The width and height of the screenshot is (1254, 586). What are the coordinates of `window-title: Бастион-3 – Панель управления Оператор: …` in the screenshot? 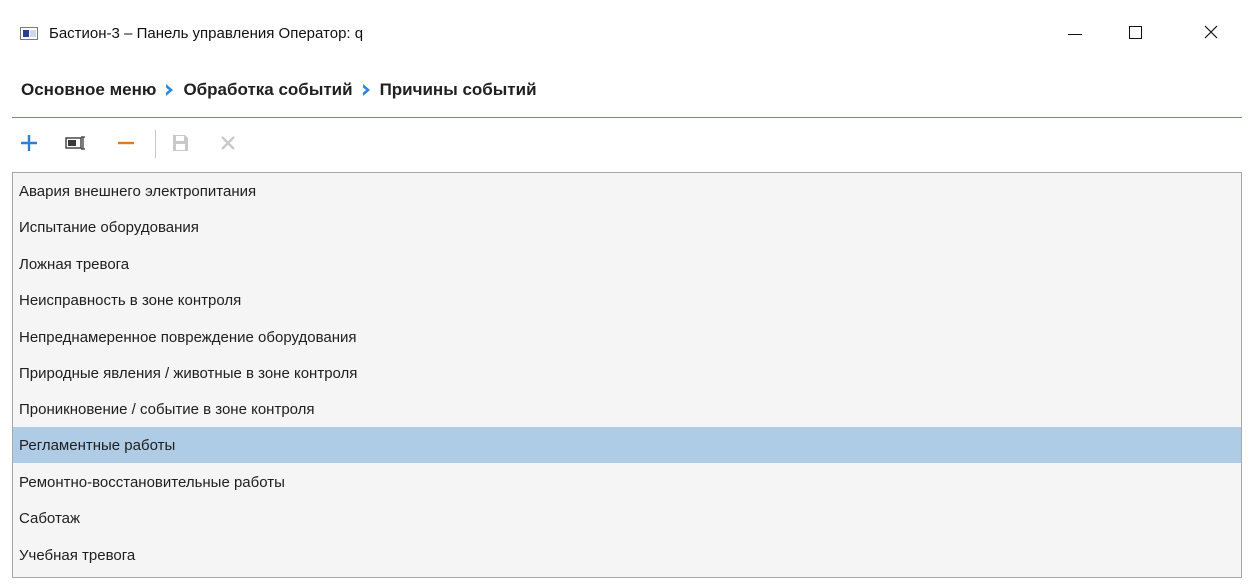 It's located at (206, 33).